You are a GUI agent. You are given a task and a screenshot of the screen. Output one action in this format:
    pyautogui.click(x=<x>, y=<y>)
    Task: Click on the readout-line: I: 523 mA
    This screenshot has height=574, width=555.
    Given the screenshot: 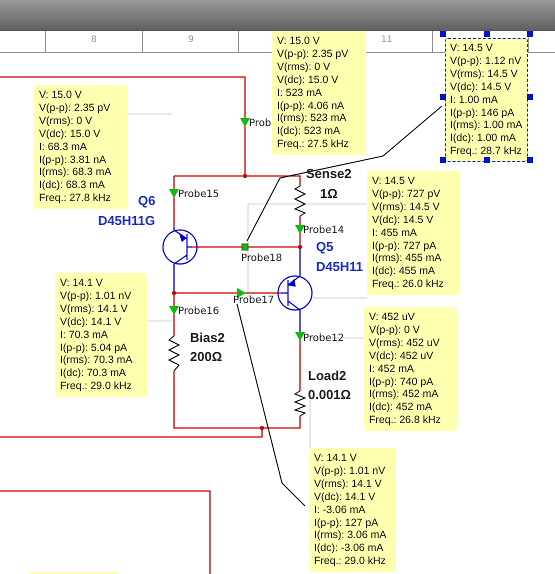 What is the action you would take?
    pyautogui.click(x=300, y=93)
    